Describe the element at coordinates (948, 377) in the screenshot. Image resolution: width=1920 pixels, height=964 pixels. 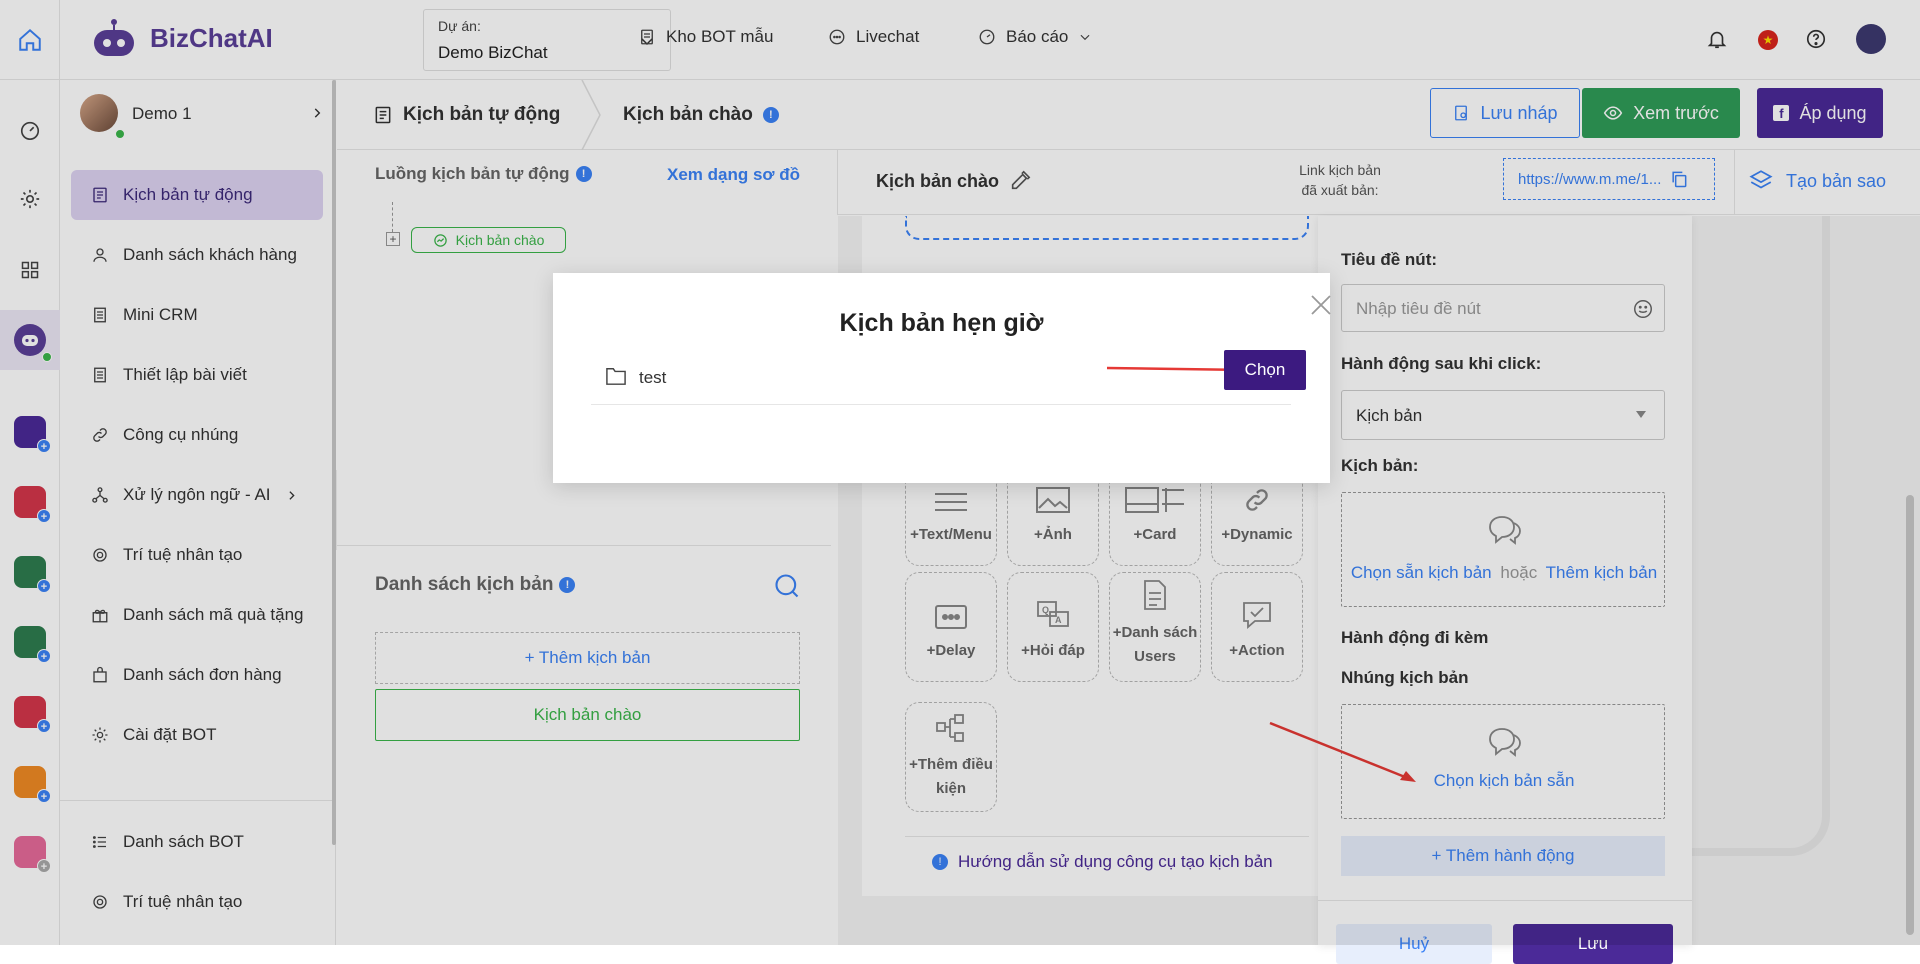
I see `list-item: test Chọn` at that location.